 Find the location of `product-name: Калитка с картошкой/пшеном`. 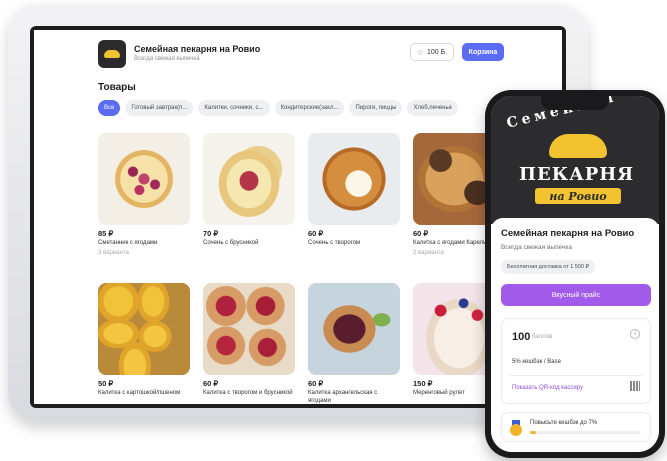

product-name: Калитка с картошкой/пшеном is located at coordinates (139, 393).